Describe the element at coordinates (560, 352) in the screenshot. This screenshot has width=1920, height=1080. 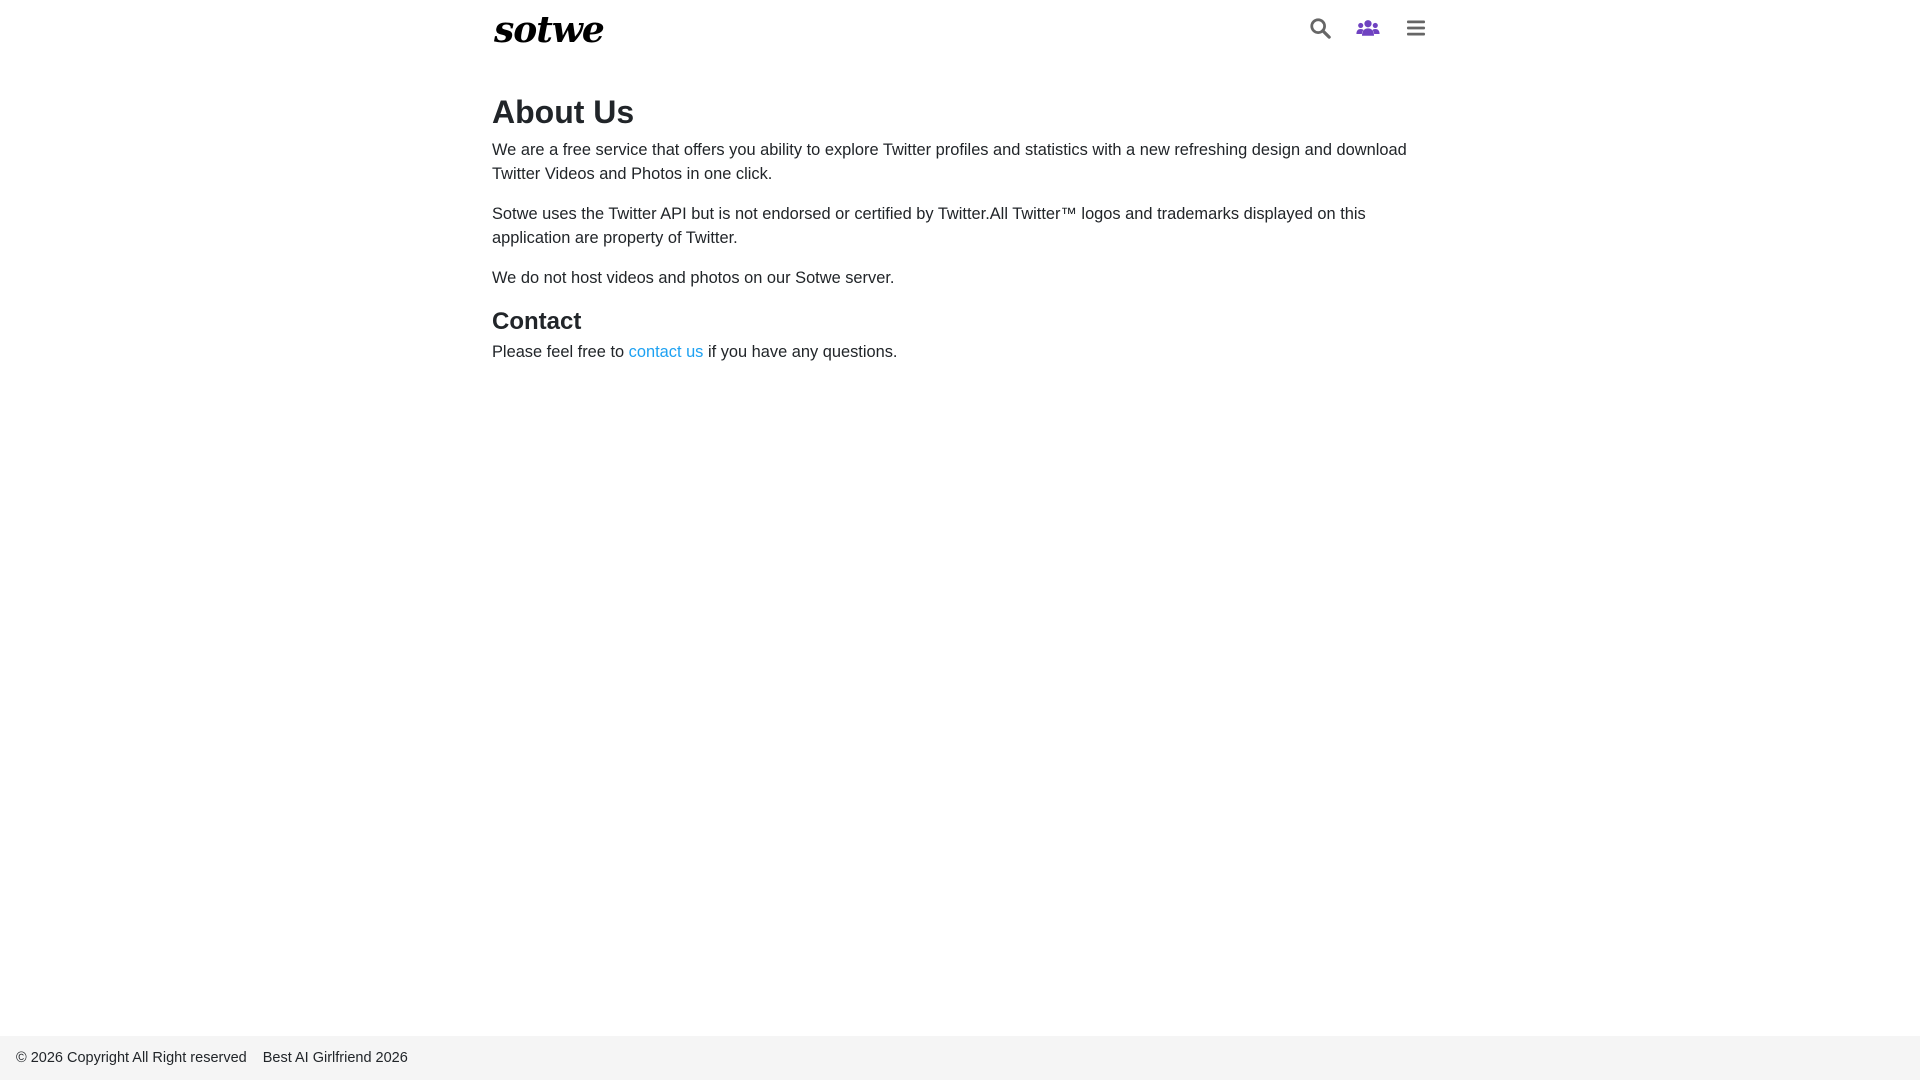
I see `contact-text-before: Please feel free to` at that location.